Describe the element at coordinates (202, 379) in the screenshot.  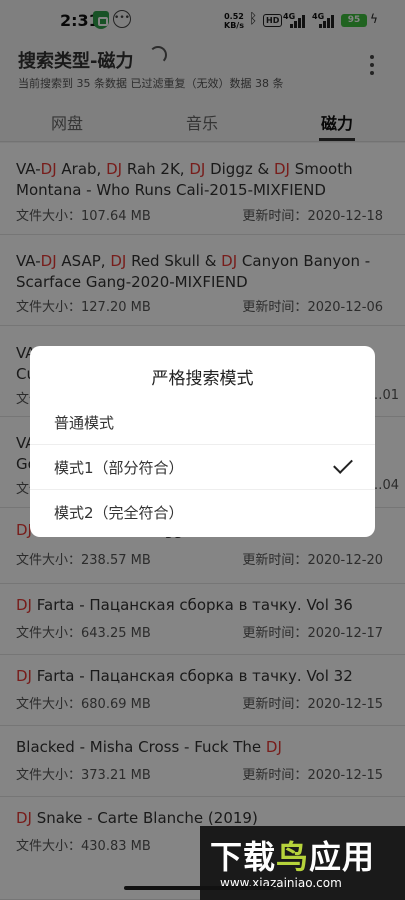
I see `dialog-title: 严格搜索模式` at that location.